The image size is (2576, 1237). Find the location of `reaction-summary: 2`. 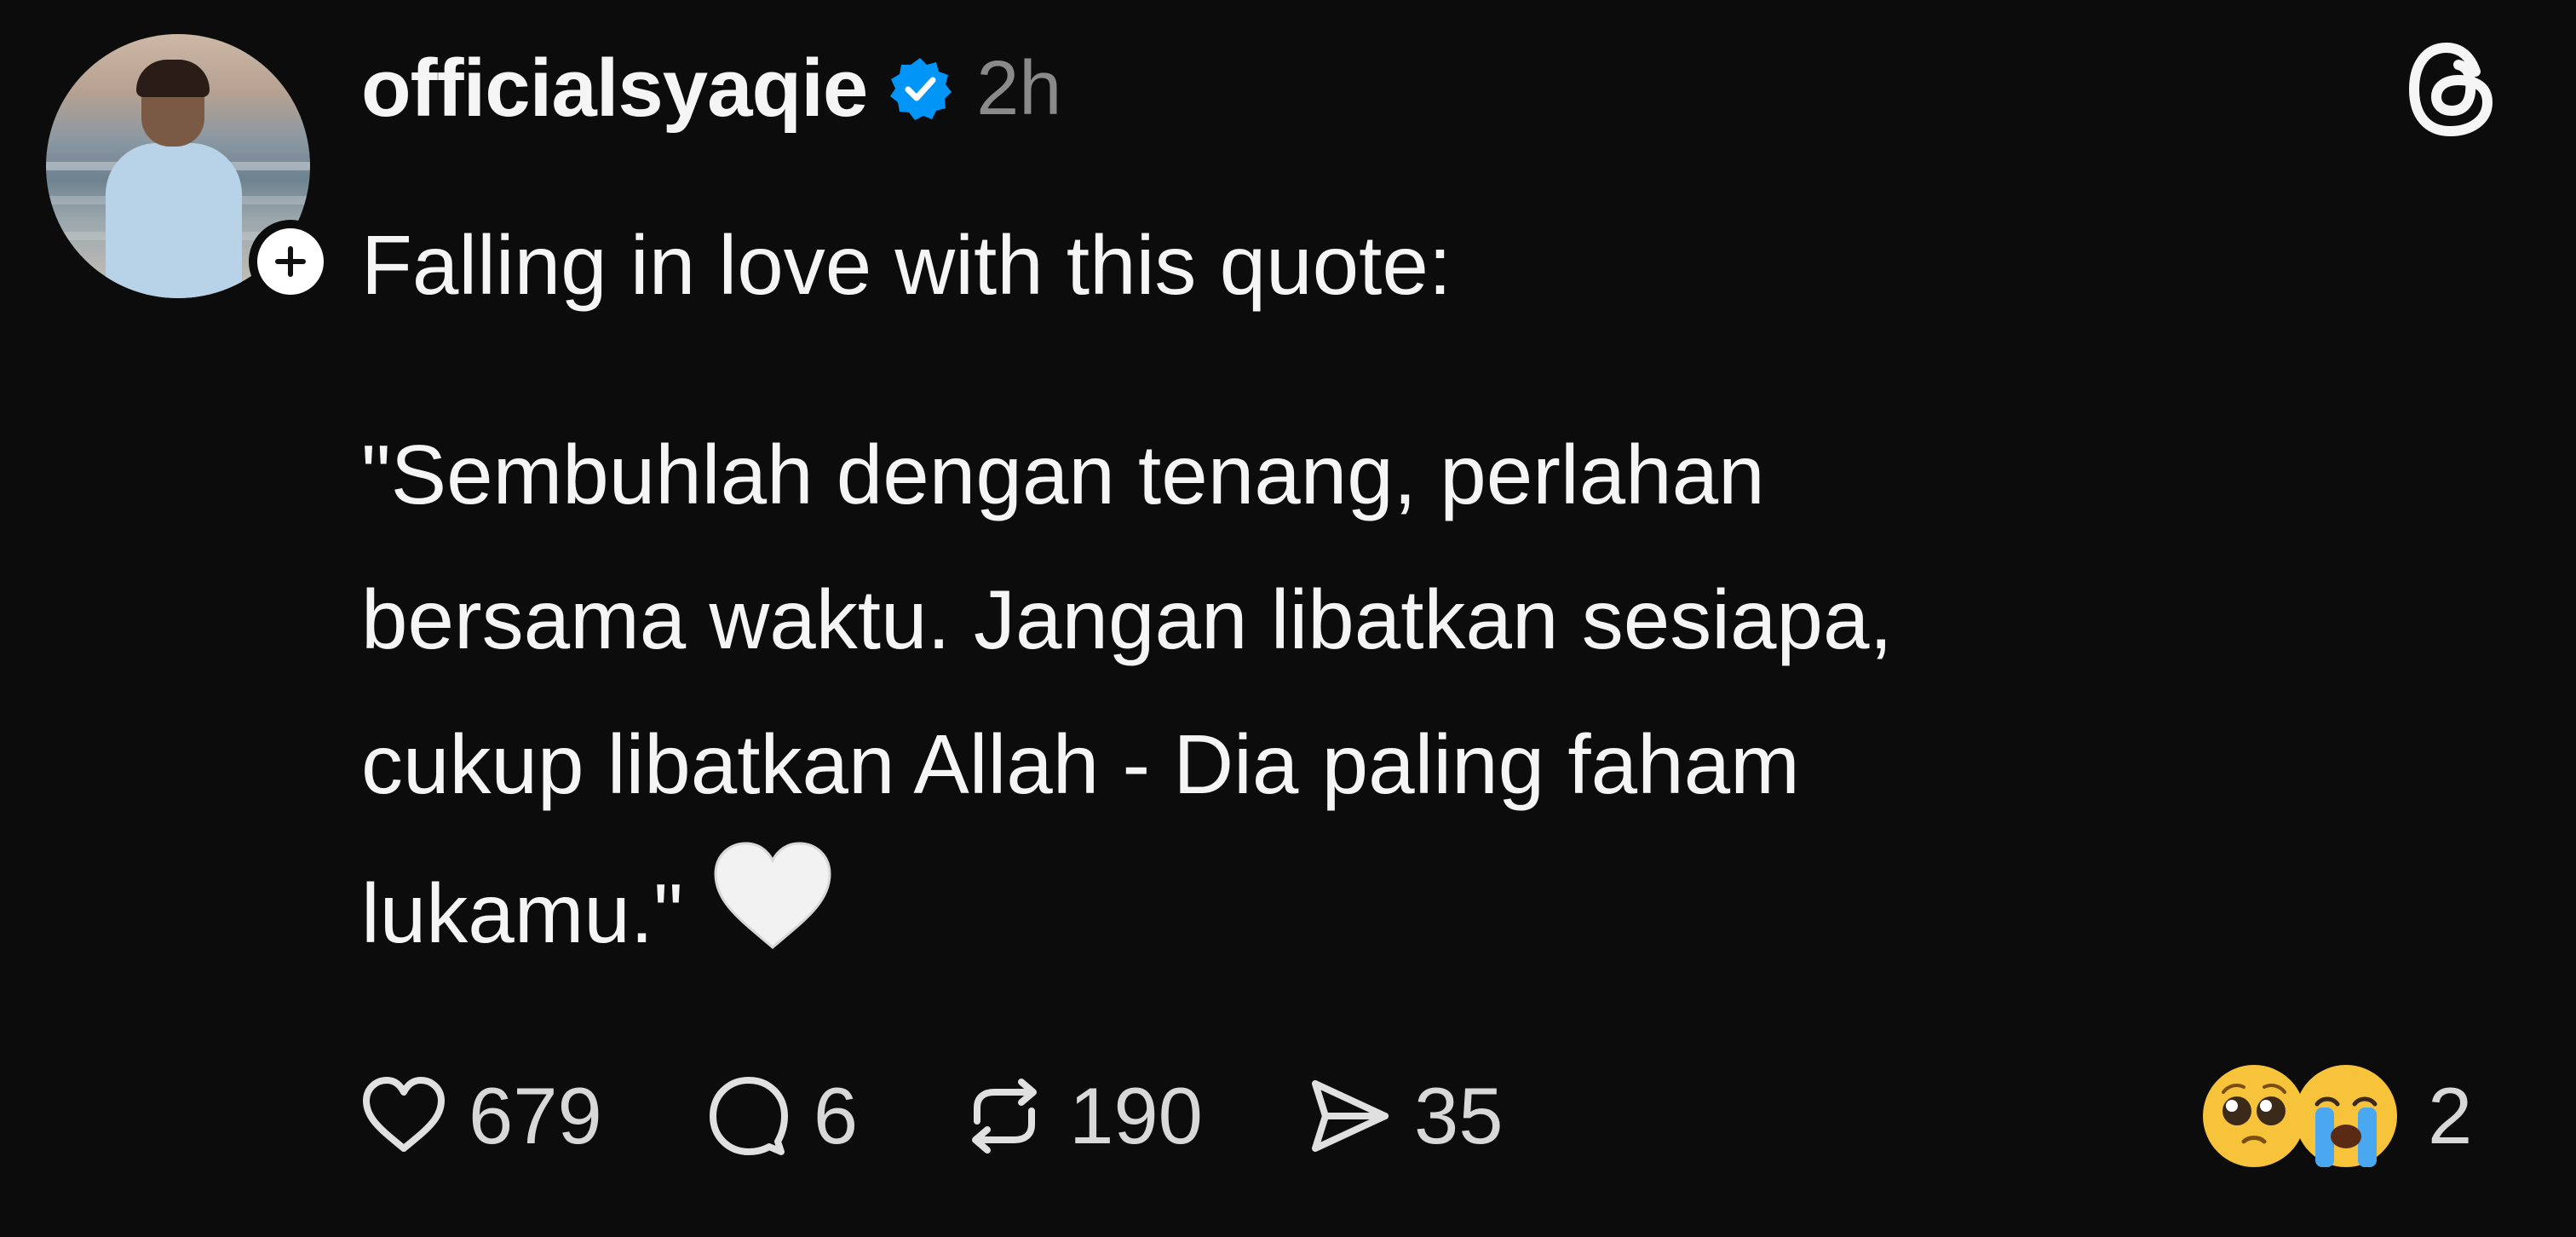

reaction-summary: 2 is located at coordinates (2335, 1116).